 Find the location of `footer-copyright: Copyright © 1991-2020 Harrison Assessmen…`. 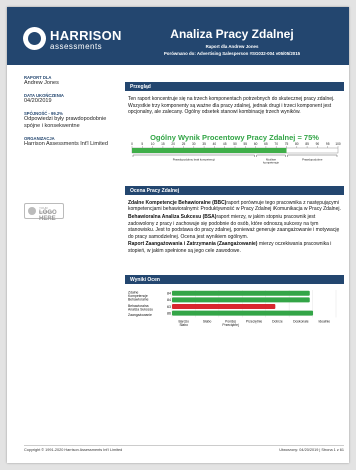

footer-copyright: Copyright © 1991-2020 Harrison Assessmen… is located at coordinates (73, 450).